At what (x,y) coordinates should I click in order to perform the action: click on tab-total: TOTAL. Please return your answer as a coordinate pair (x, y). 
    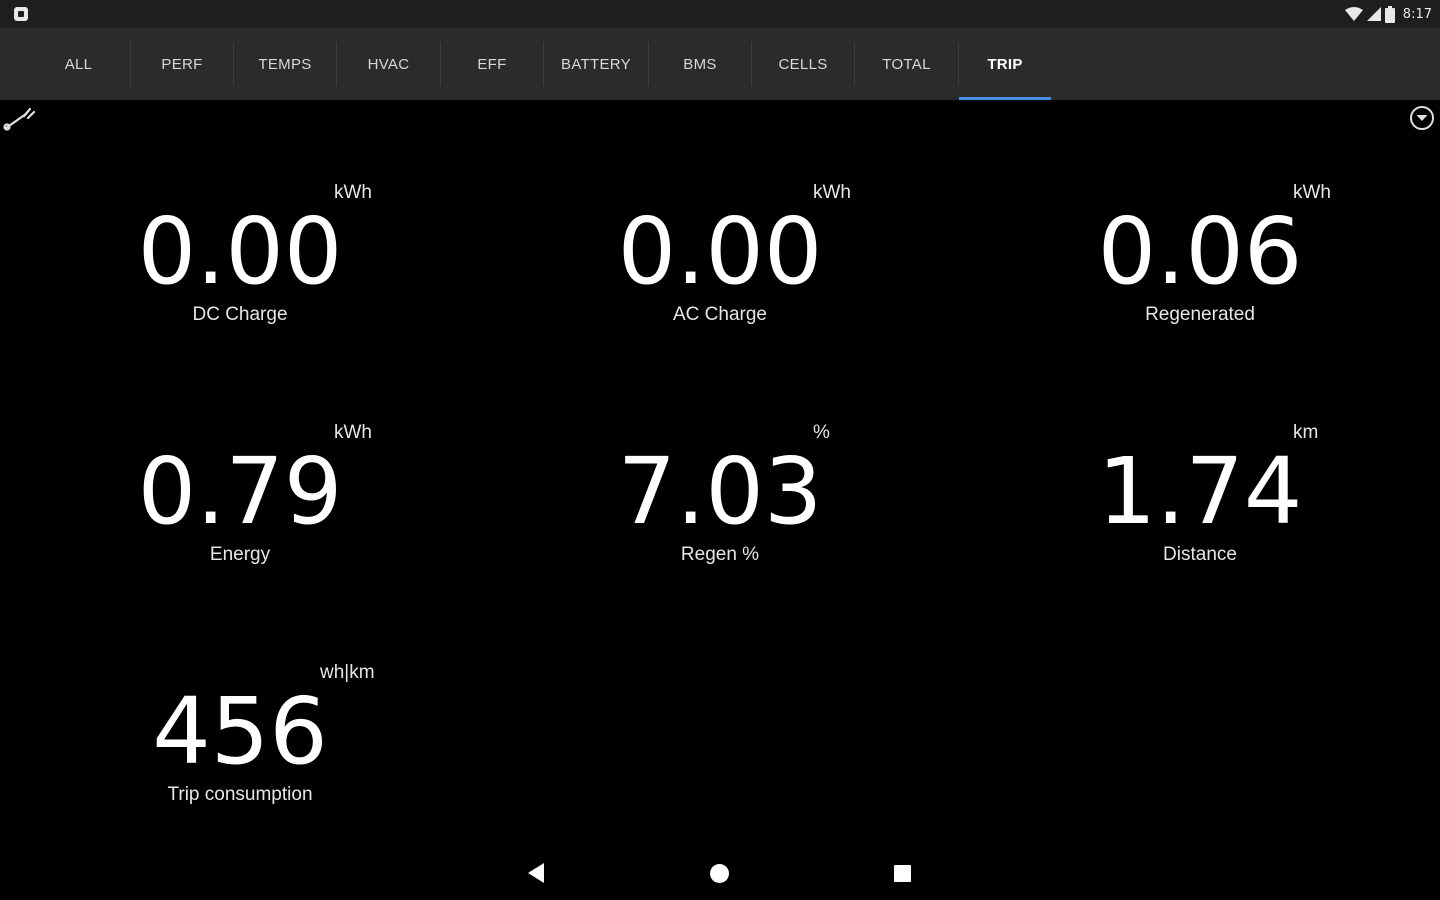
    Looking at the image, I should click on (906, 64).